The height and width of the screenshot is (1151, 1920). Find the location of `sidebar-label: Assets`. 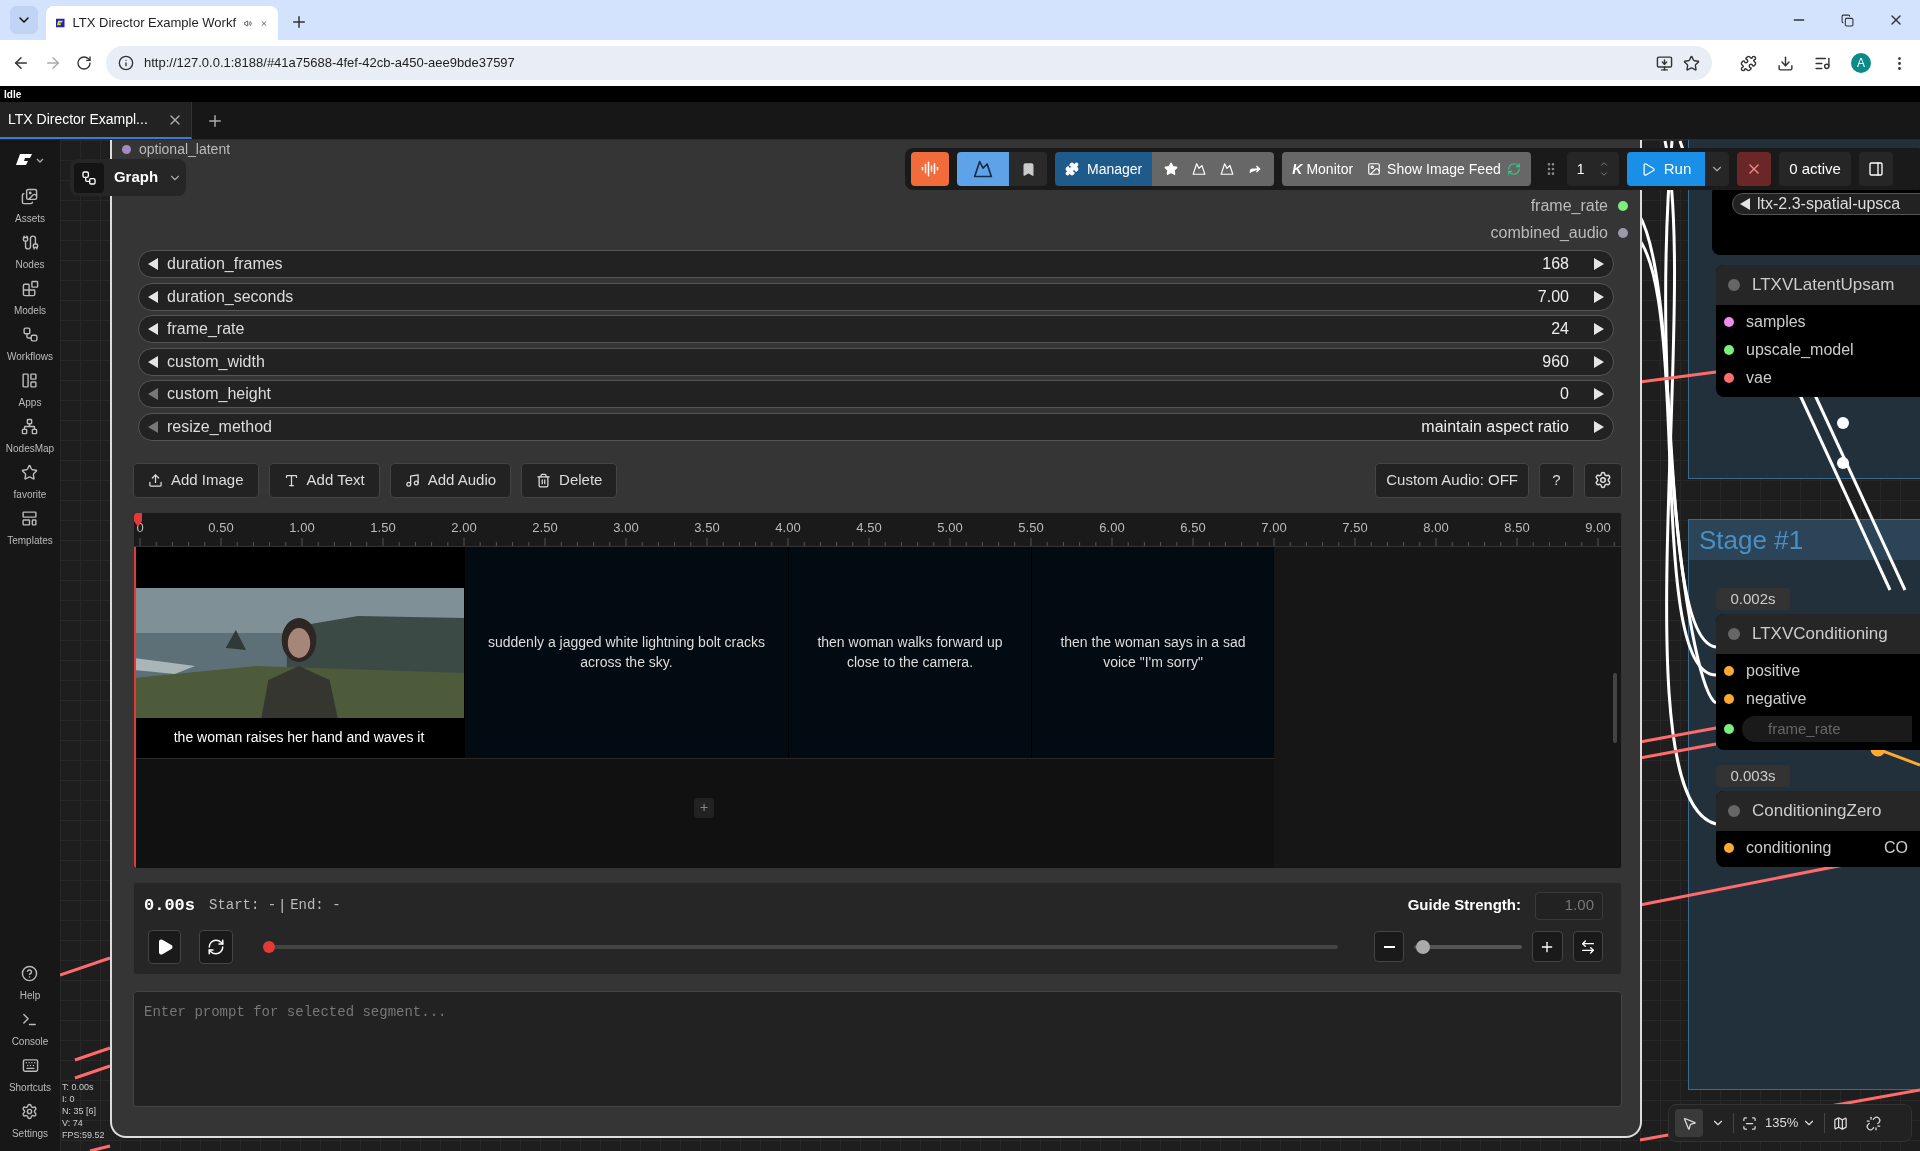

sidebar-label: Assets is located at coordinates (30, 218).